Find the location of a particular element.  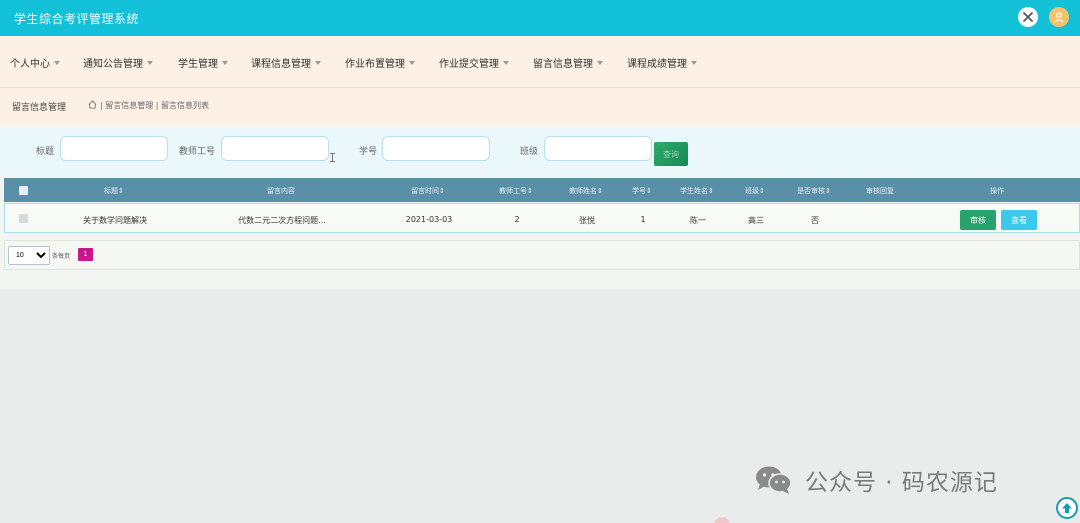

review-button: 审核 is located at coordinates (978, 220).